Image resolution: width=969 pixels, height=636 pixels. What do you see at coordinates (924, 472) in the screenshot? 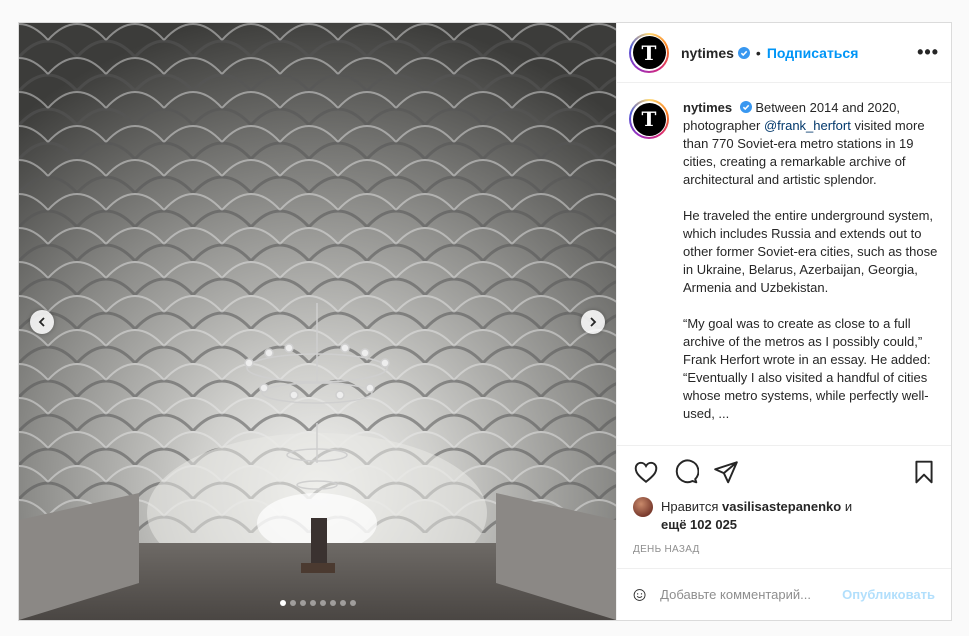
I see `bookmark-icon` at bounding box center [924, 472].